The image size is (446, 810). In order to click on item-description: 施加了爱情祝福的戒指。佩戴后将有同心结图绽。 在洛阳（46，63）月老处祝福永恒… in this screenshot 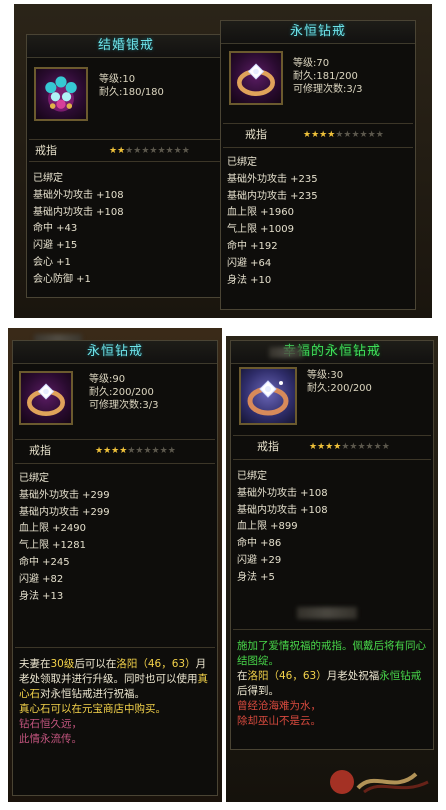, I will do `click(333, 684)`.